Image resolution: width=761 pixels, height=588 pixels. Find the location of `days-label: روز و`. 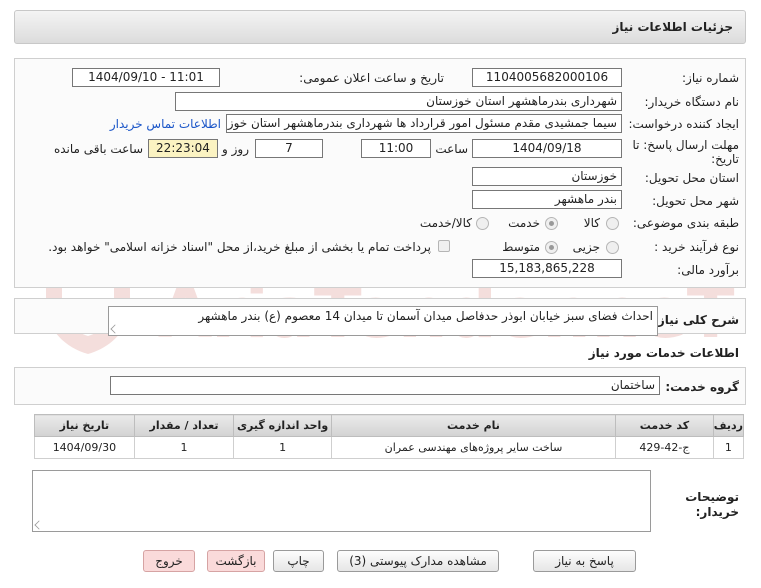

days-label: روز و is located at coordinates (235, 149).